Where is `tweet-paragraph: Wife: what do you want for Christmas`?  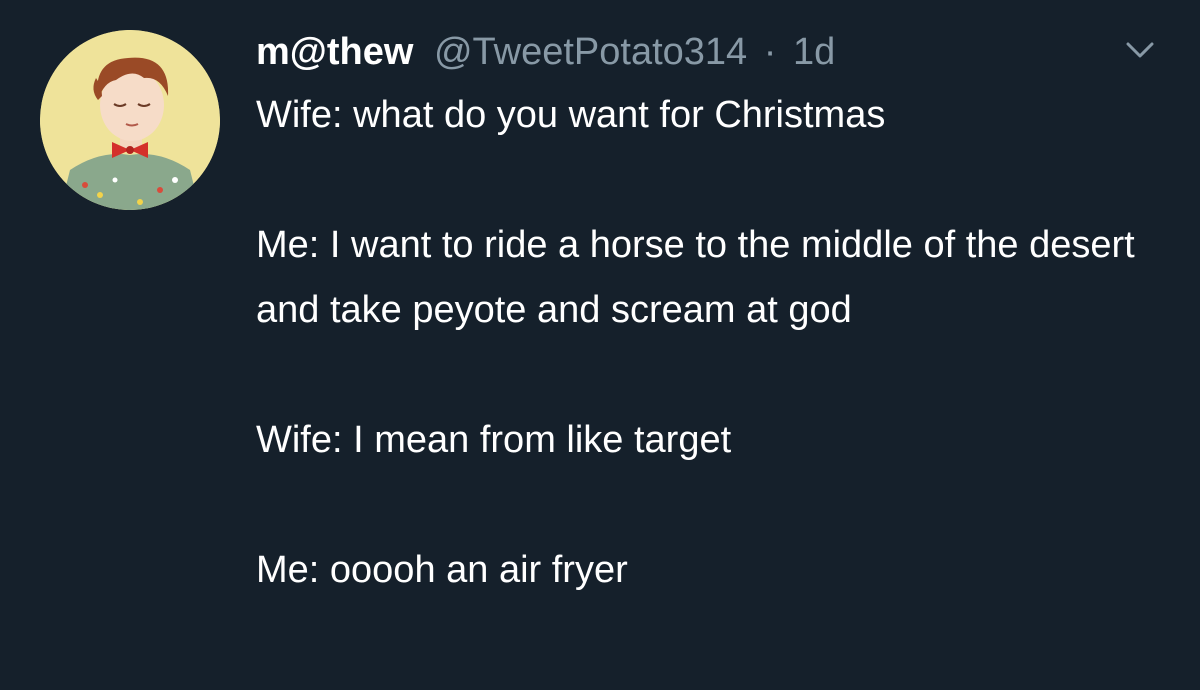 tweet-paragraph: Wife: what do you want for Christmas is located at coordinates (571, 115).